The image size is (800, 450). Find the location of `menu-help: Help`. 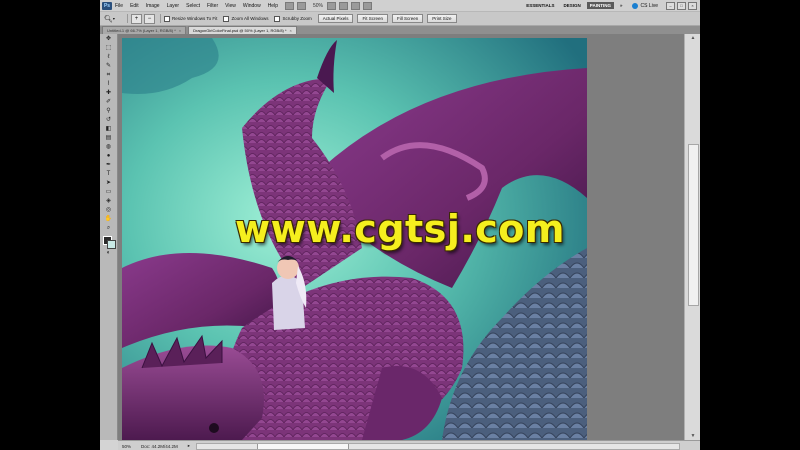

menu-help: Help is located at coordinates (273, 6).